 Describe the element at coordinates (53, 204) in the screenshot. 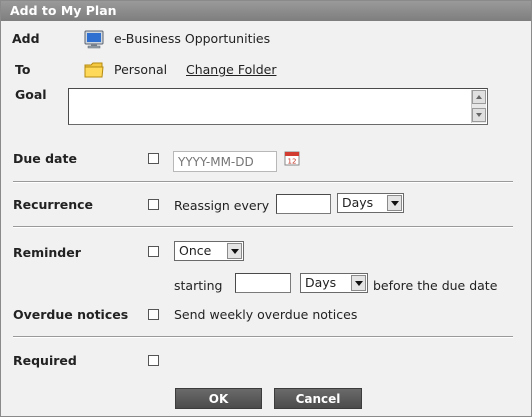

I see `recurrence-label: Recurrence` at that location.